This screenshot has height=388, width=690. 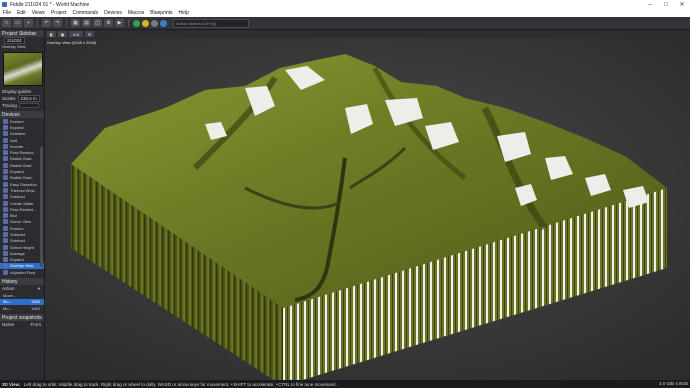 I want to click on project-name-field: 211024, so click(x=14, y=40).